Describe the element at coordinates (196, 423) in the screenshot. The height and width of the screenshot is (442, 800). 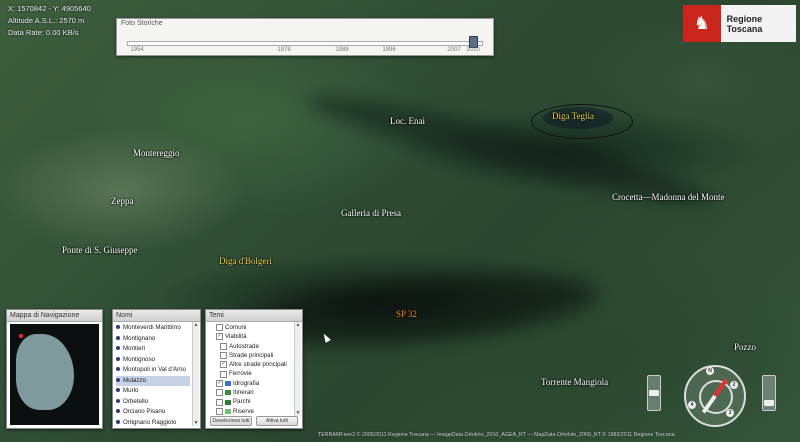
I see `scroll-down-icon: ▼` at that location.